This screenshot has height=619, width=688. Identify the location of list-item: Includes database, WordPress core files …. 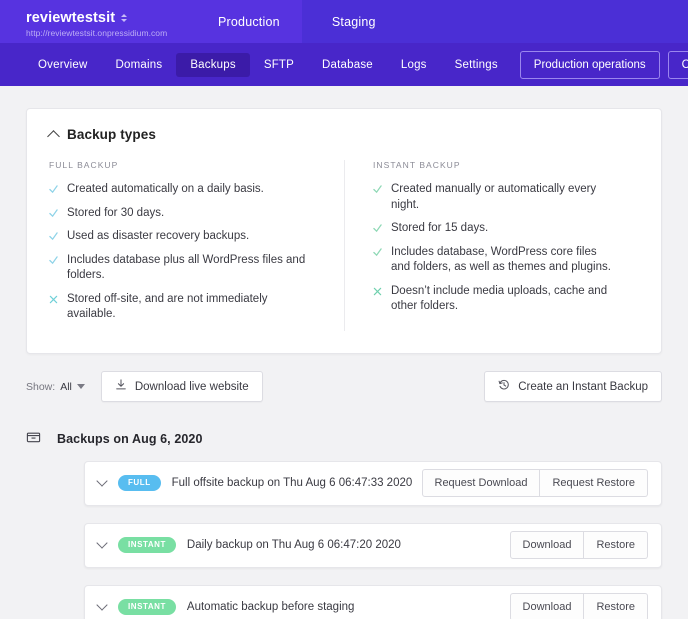
(493, 260).